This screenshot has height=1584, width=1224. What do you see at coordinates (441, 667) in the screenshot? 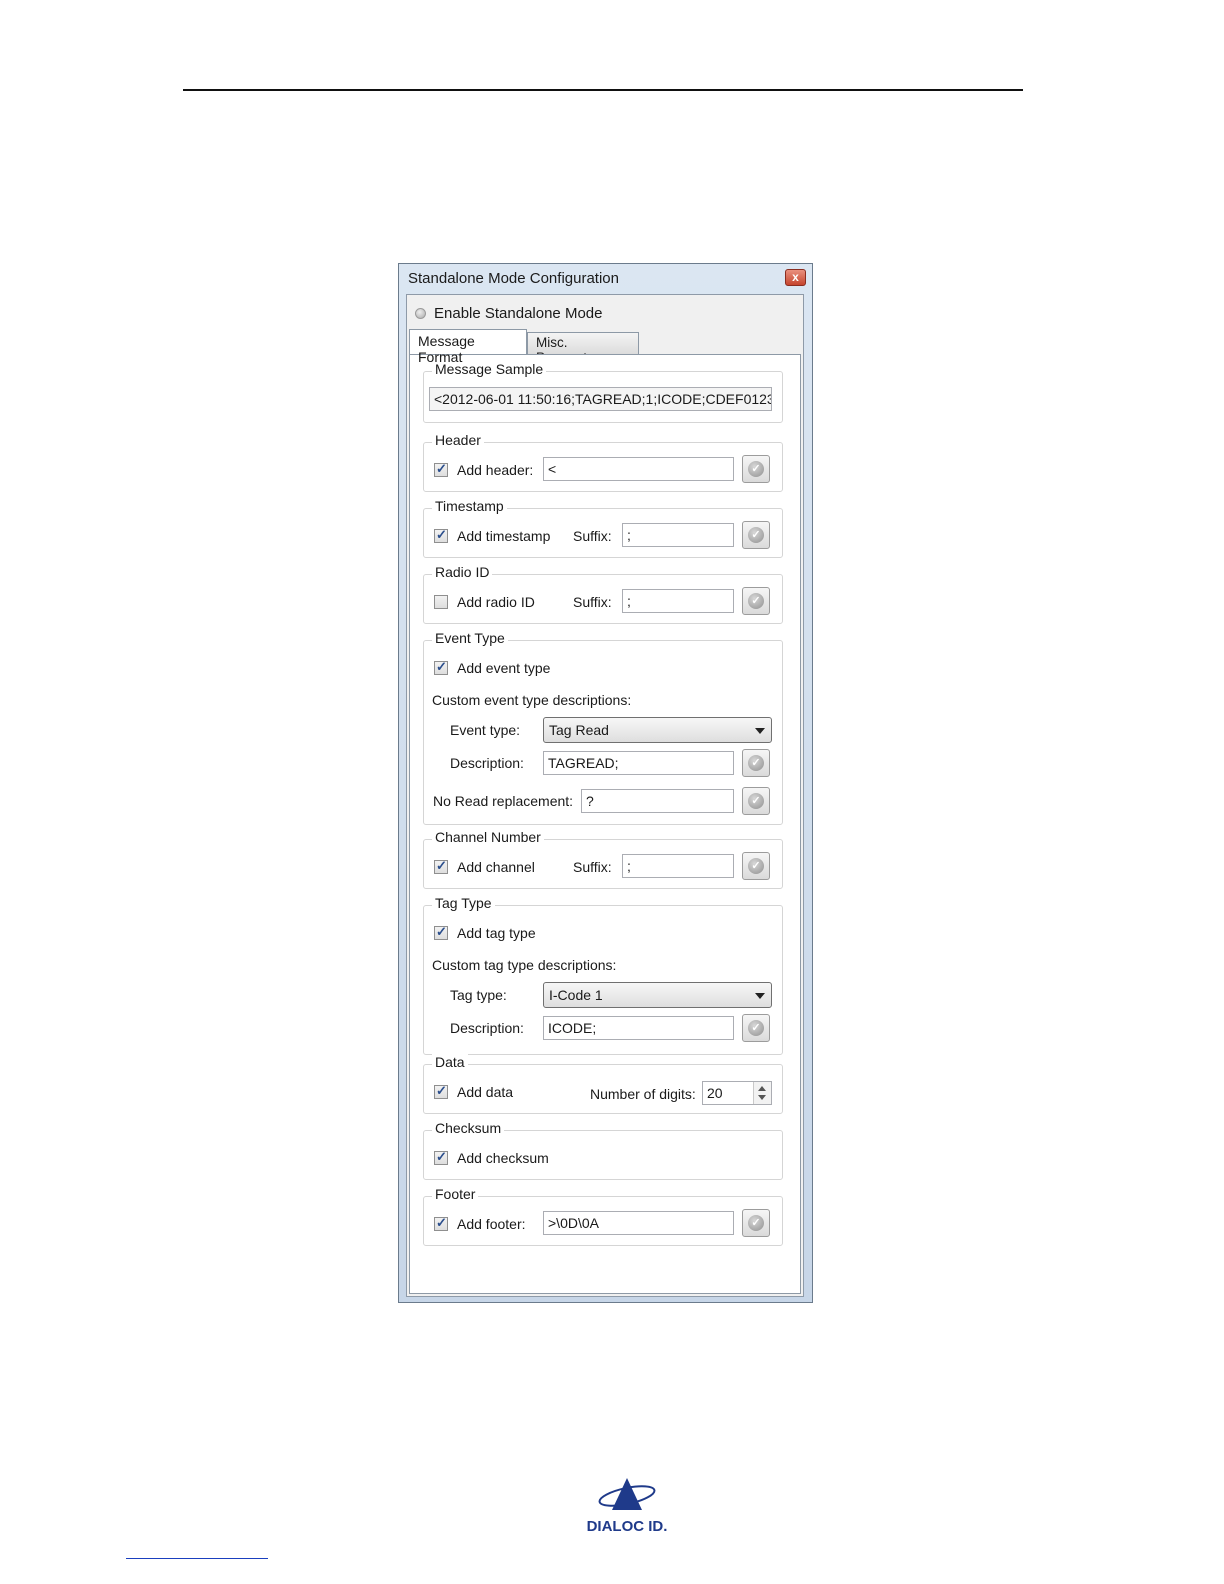
I see `add-event-type-checkbox` at bounding box center [441, 667].